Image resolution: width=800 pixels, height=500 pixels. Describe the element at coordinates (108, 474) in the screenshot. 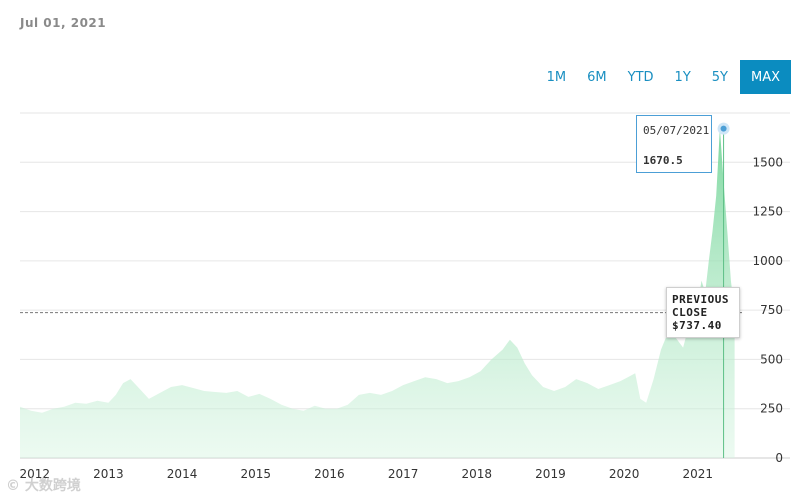

I see `x-tick-2013: 2013` at that location.